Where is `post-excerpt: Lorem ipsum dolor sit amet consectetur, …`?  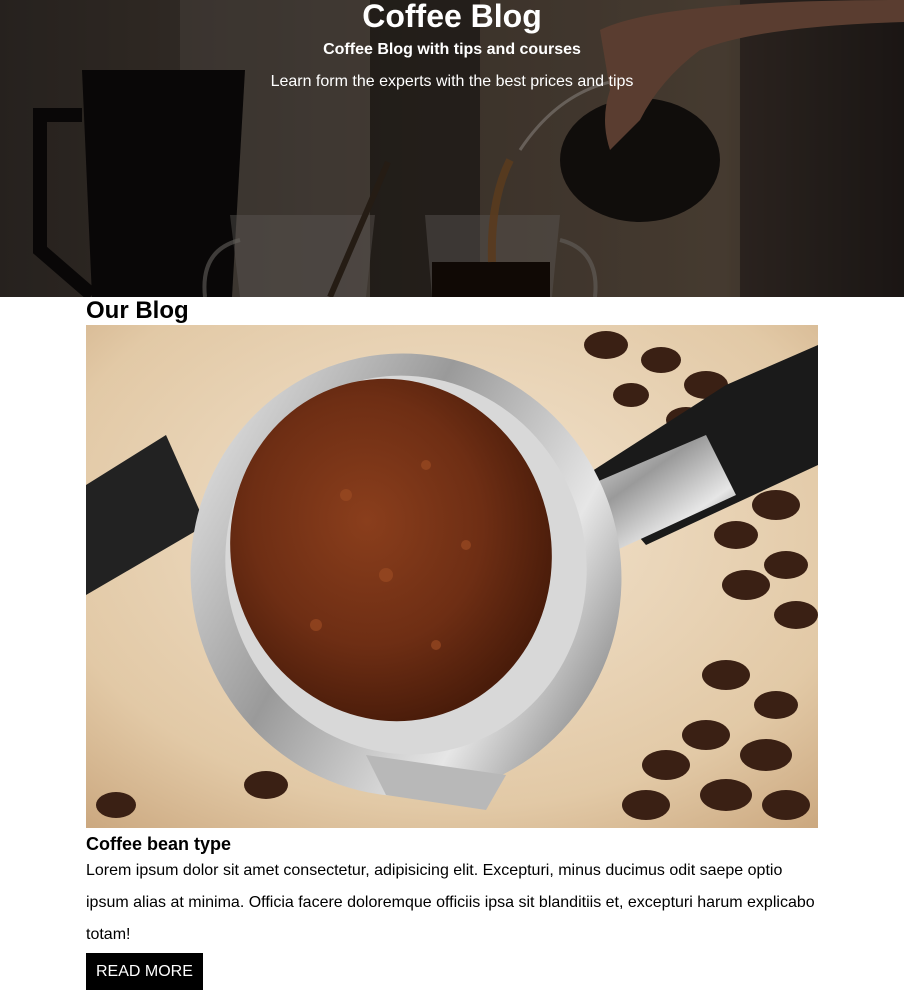 post-excerpt: Lorem ipsum dolor sit amet consectetur, … is located at coordinates (450, 902).